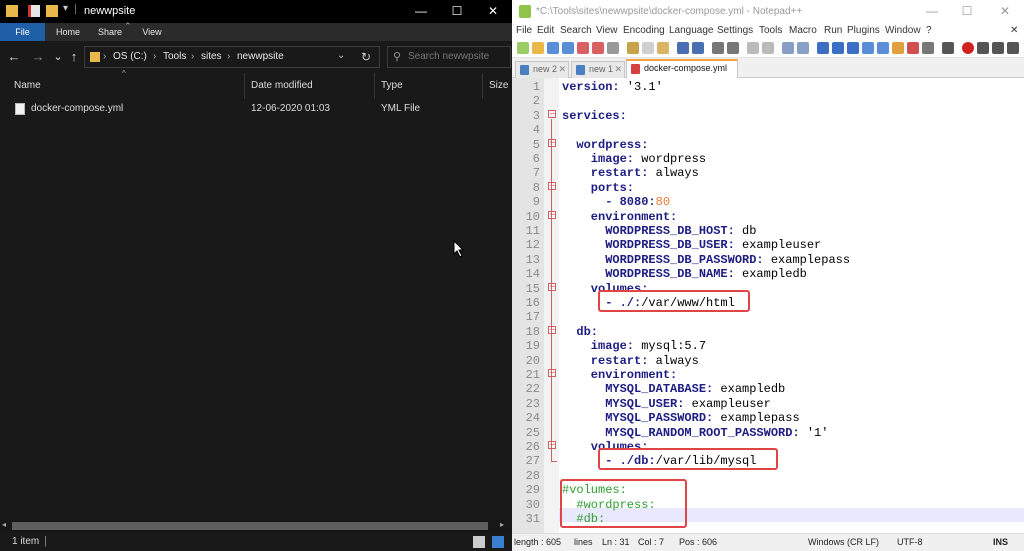 The image size is (1024, 551). I want to click on menu-edit: Edit, so click(545, 30).